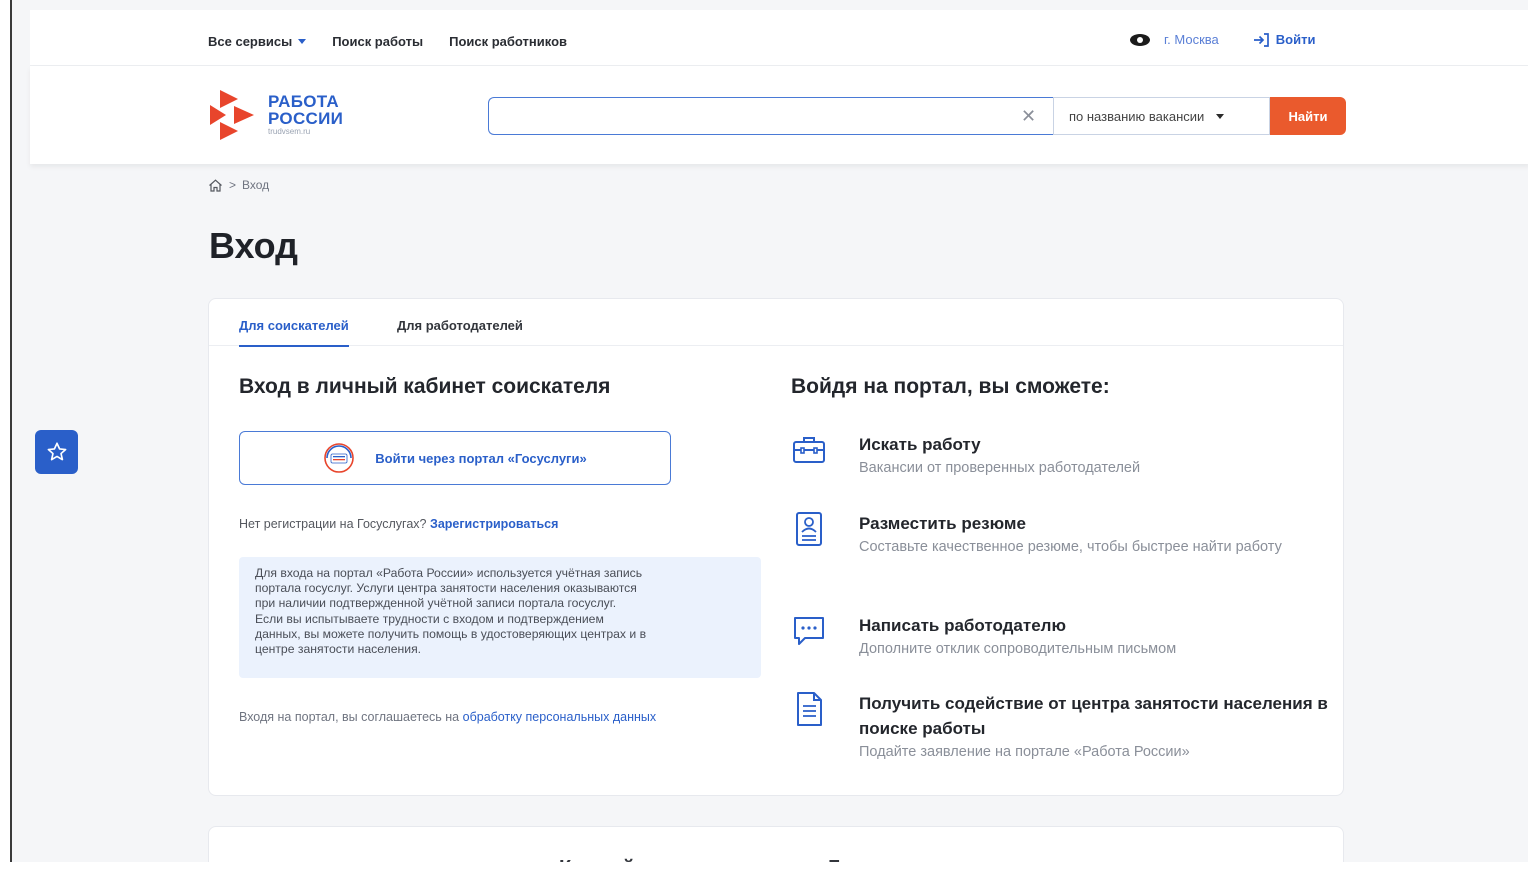  I want to click on logo-domain: trudvsem.ru, so click(289, 131).